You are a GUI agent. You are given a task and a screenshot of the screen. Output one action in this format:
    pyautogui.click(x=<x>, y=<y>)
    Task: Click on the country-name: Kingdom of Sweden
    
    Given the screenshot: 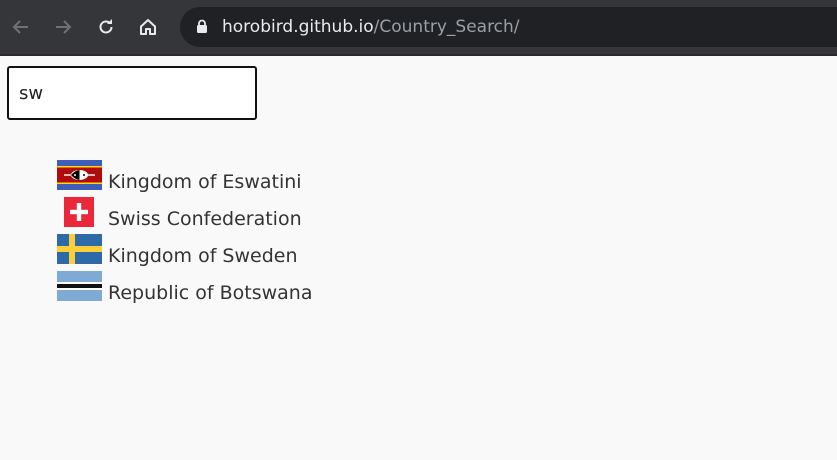 What is the action you would take?
    pyautogui.click(x=203, y=256)
    